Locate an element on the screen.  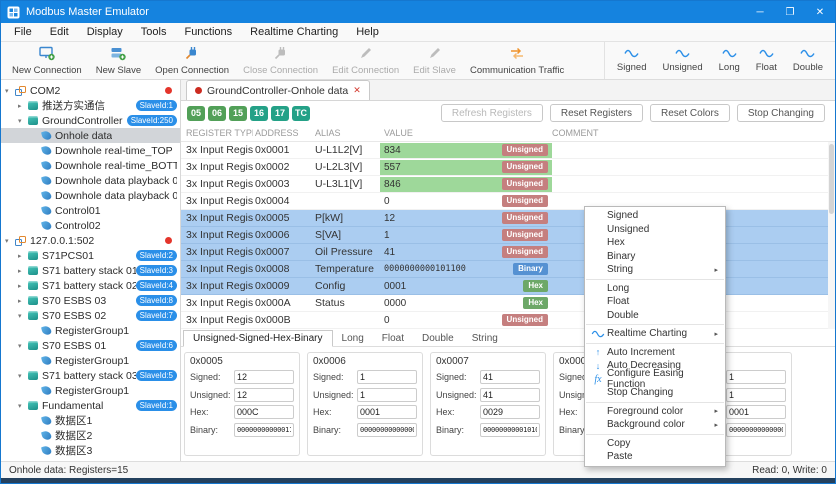
table-row: 3x Input Registe0x0004 0 Unsigned is located at coordinates (508, 201).